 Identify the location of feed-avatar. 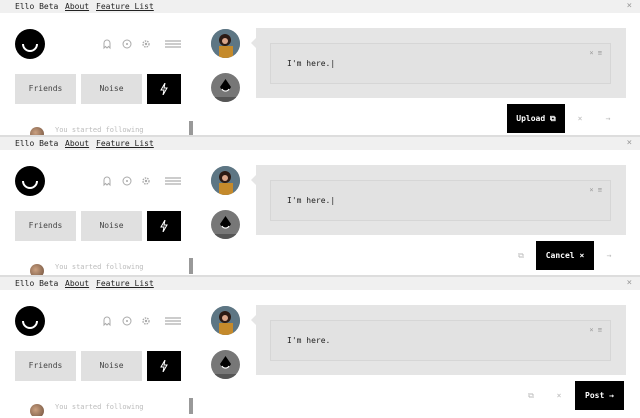
(37, 410).